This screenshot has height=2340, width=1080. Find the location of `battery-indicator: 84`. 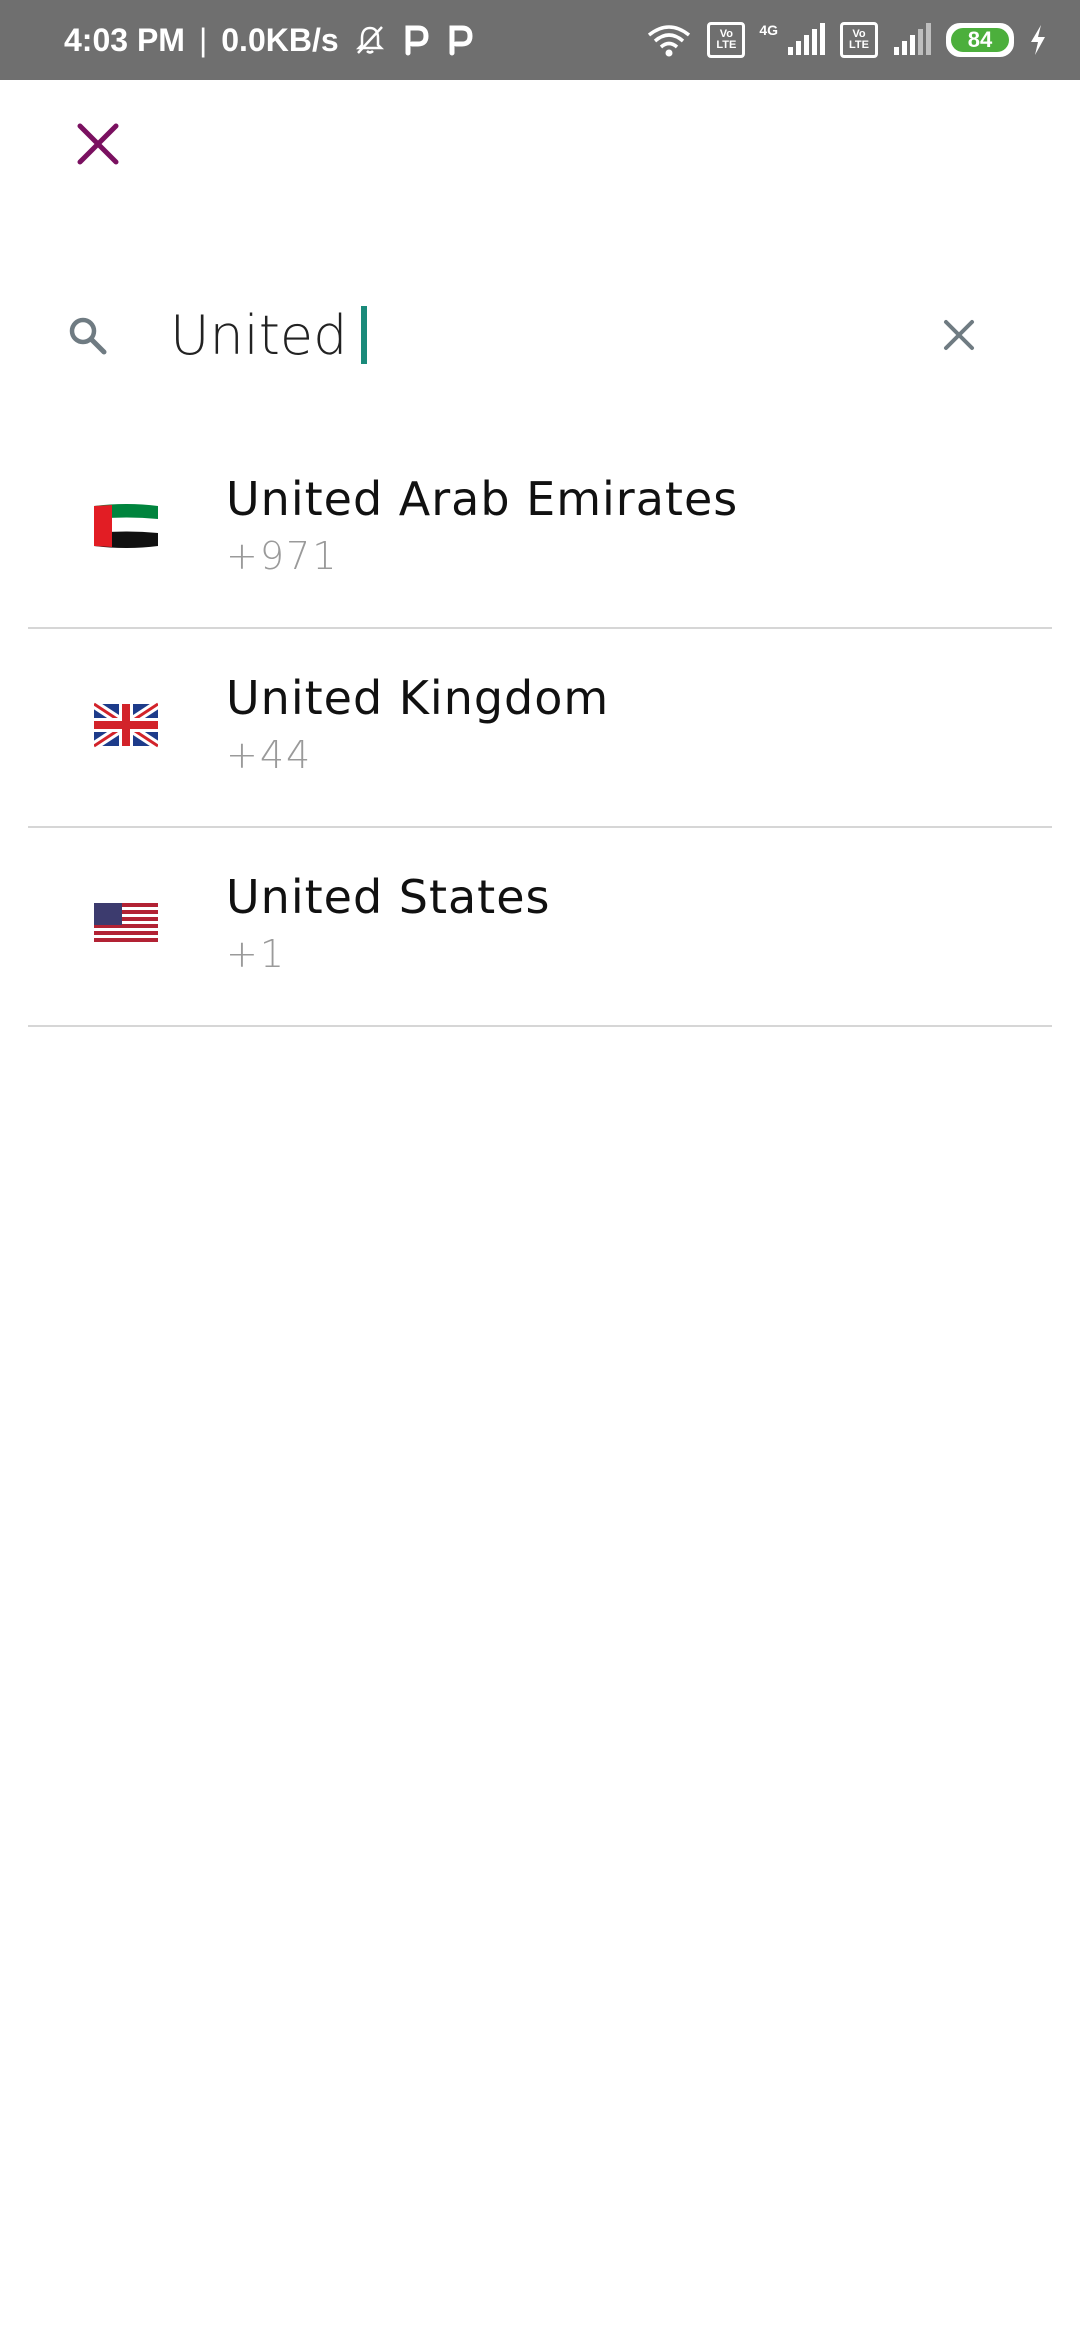

battery-indicator: 84 is located at coordinates (980, 40).